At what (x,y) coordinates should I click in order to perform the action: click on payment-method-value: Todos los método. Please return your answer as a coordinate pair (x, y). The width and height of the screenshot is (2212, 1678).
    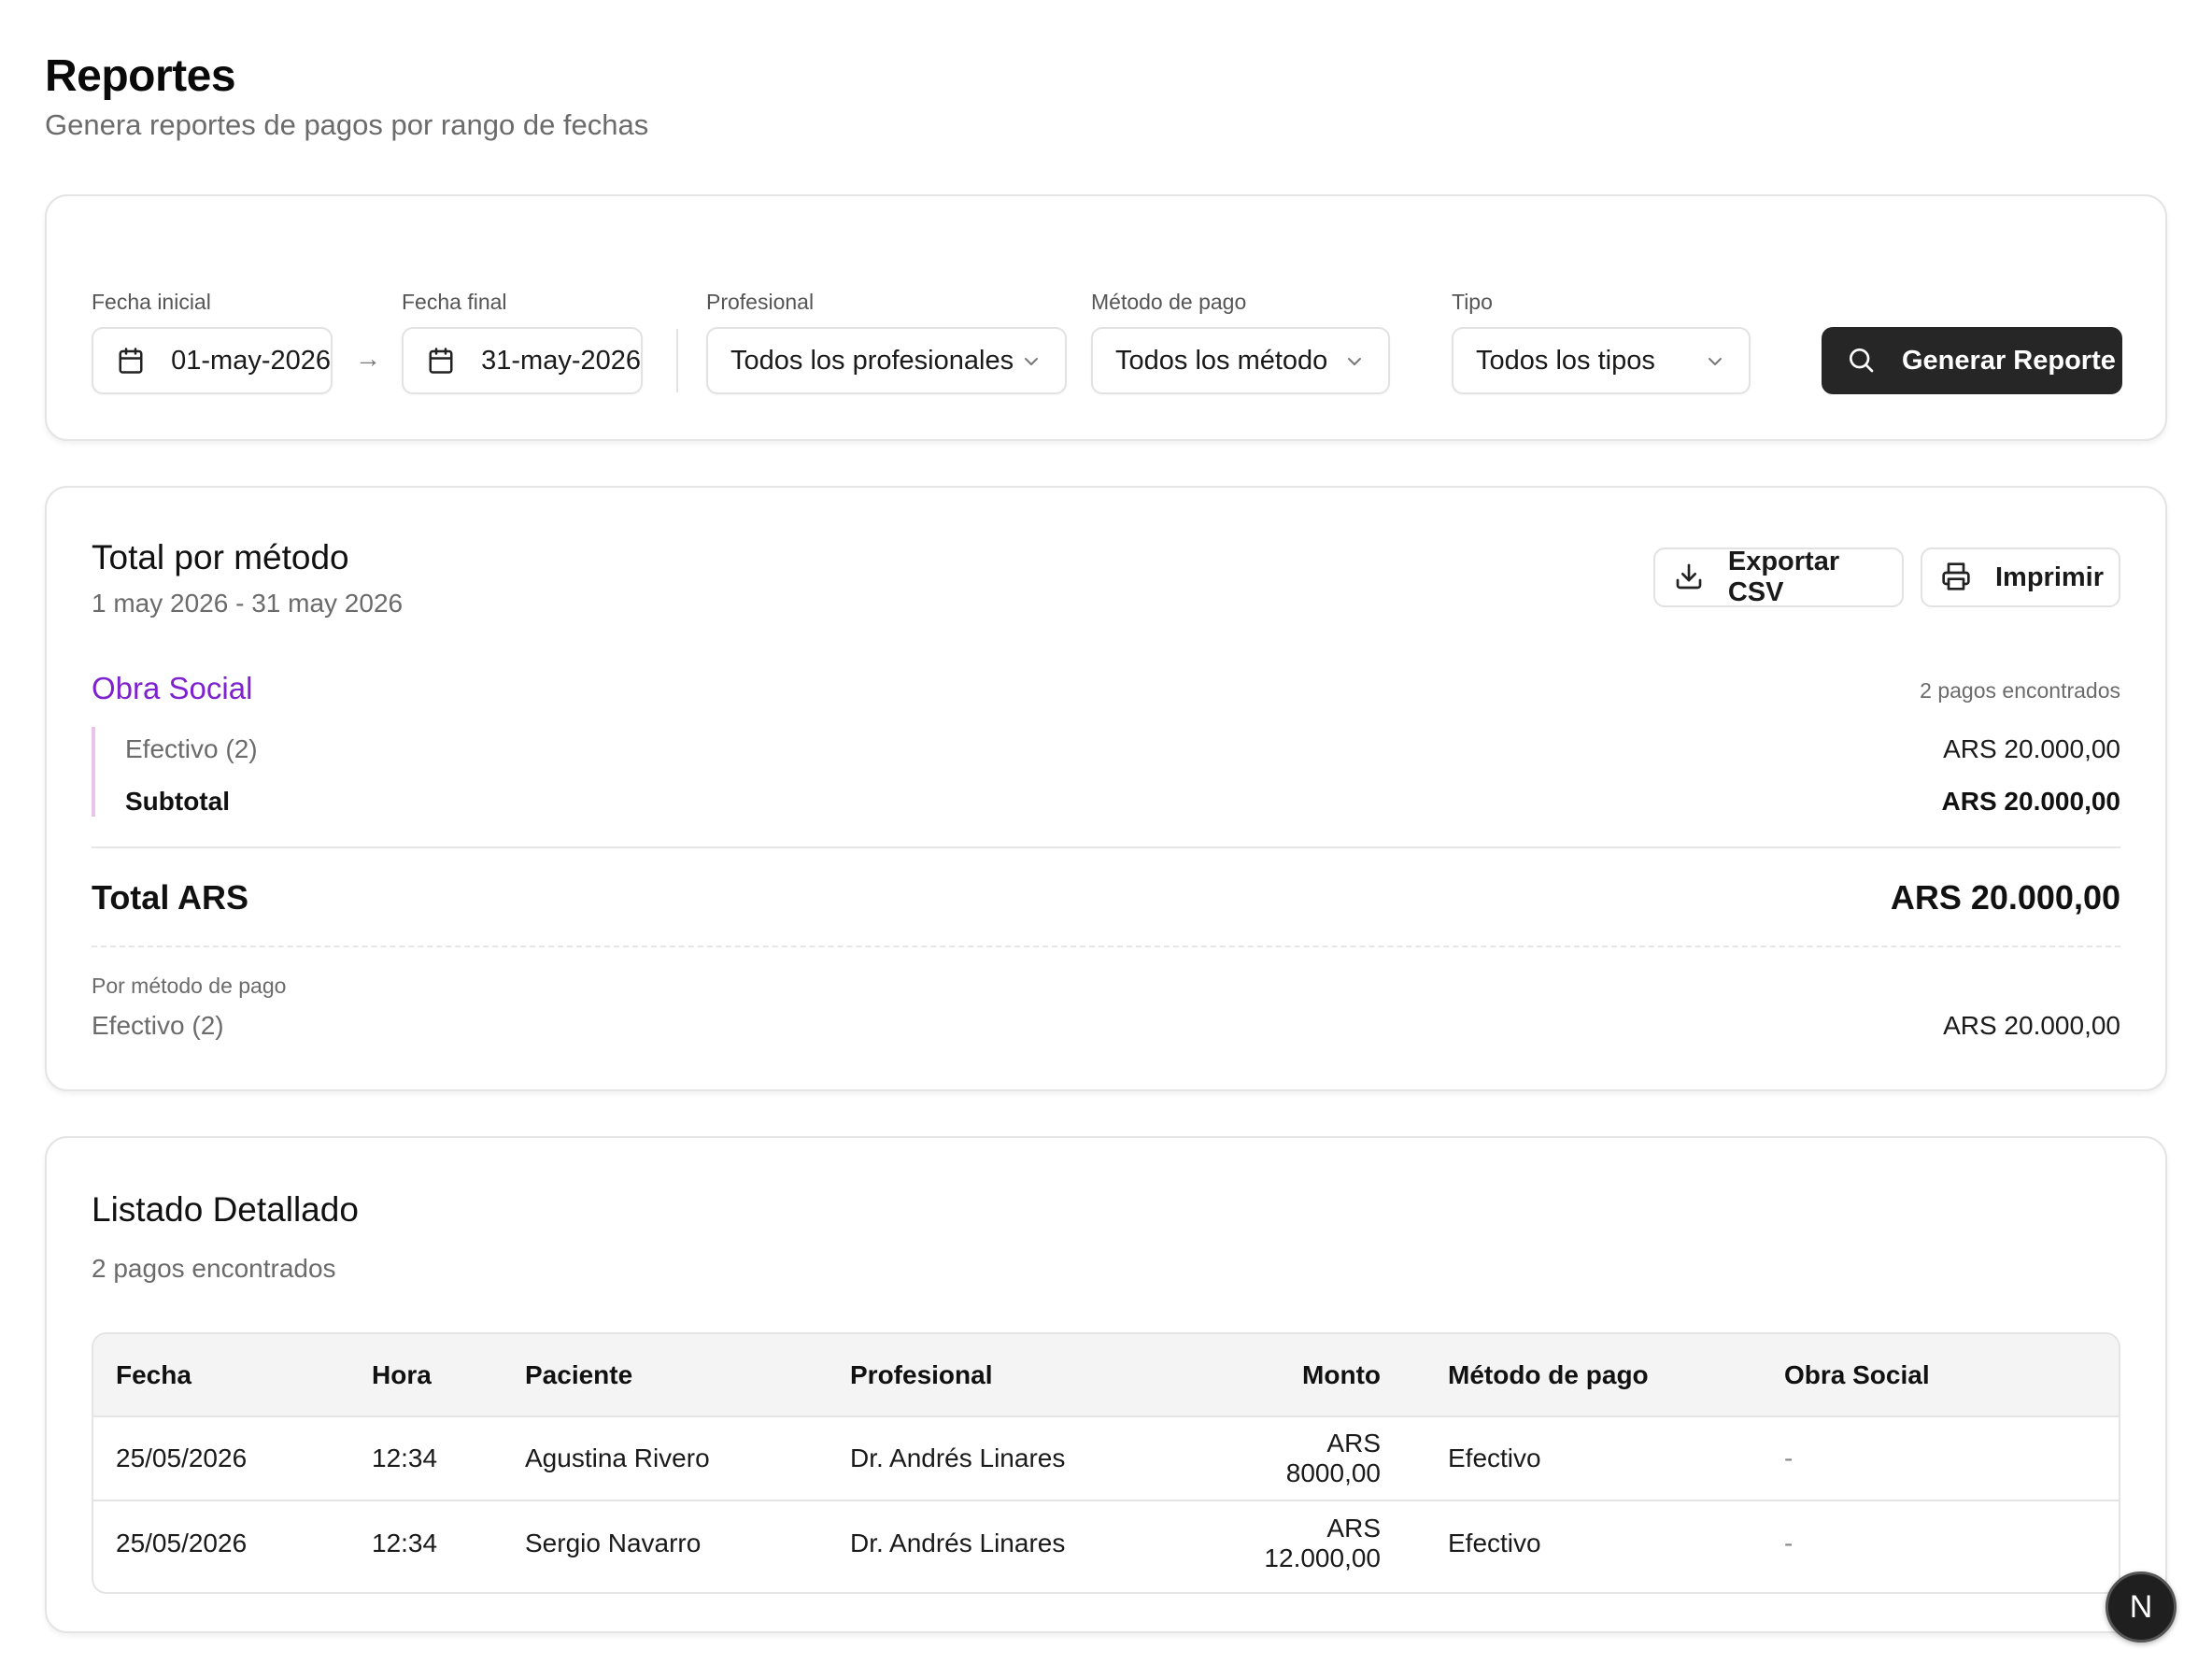
    Looking at the image, I should click on (1221, 360).